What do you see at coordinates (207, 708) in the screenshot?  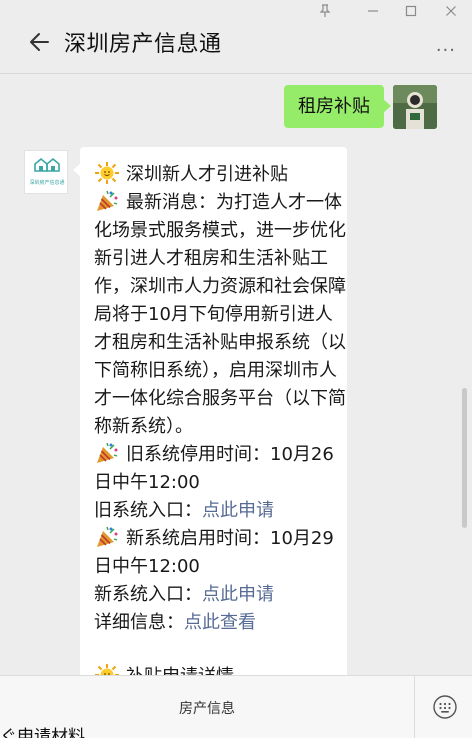 I see `menu-item-property-info: 房产信息` at bounding box center [207, 708].